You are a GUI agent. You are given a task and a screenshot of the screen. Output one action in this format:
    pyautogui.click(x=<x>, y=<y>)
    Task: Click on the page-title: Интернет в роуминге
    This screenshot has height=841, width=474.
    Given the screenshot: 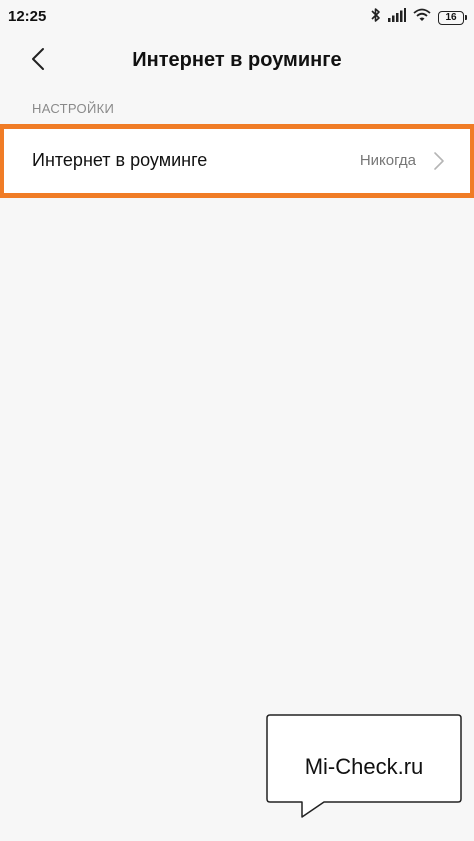 What is the action you would take?
    pyautogui.click(x=237, y=60)
    